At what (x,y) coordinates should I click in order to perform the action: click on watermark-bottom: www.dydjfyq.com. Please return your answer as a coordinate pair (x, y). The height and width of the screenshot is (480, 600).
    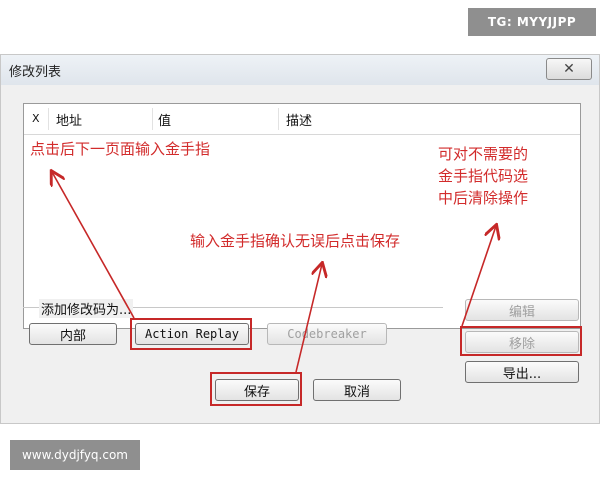
    Looking at the image, I should click on (75, 455).